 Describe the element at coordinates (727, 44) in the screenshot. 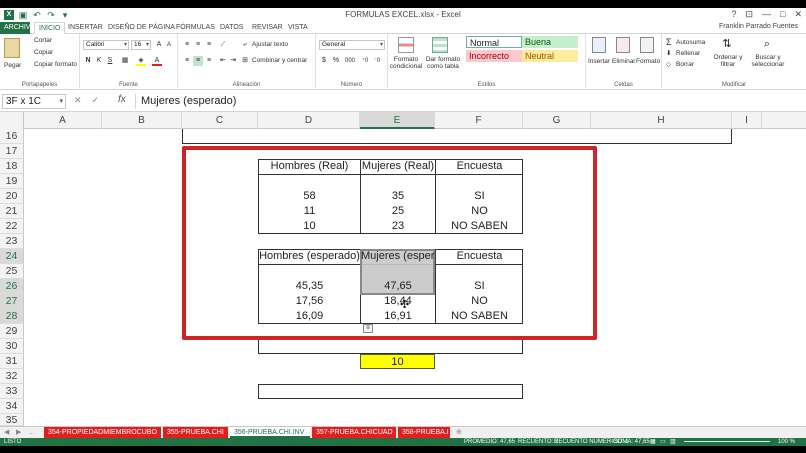

I see `sort-filter-icon: ⇅` at that location.